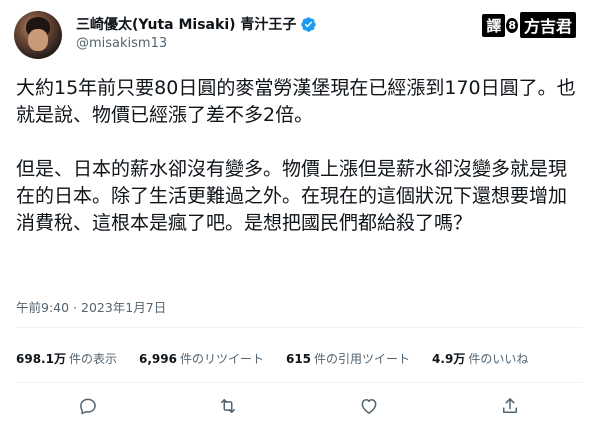  What do you see at coordinates (494, 25) in the screenshot?
I see `watermark-prefix: 譯` at bounding box center [494, 25].